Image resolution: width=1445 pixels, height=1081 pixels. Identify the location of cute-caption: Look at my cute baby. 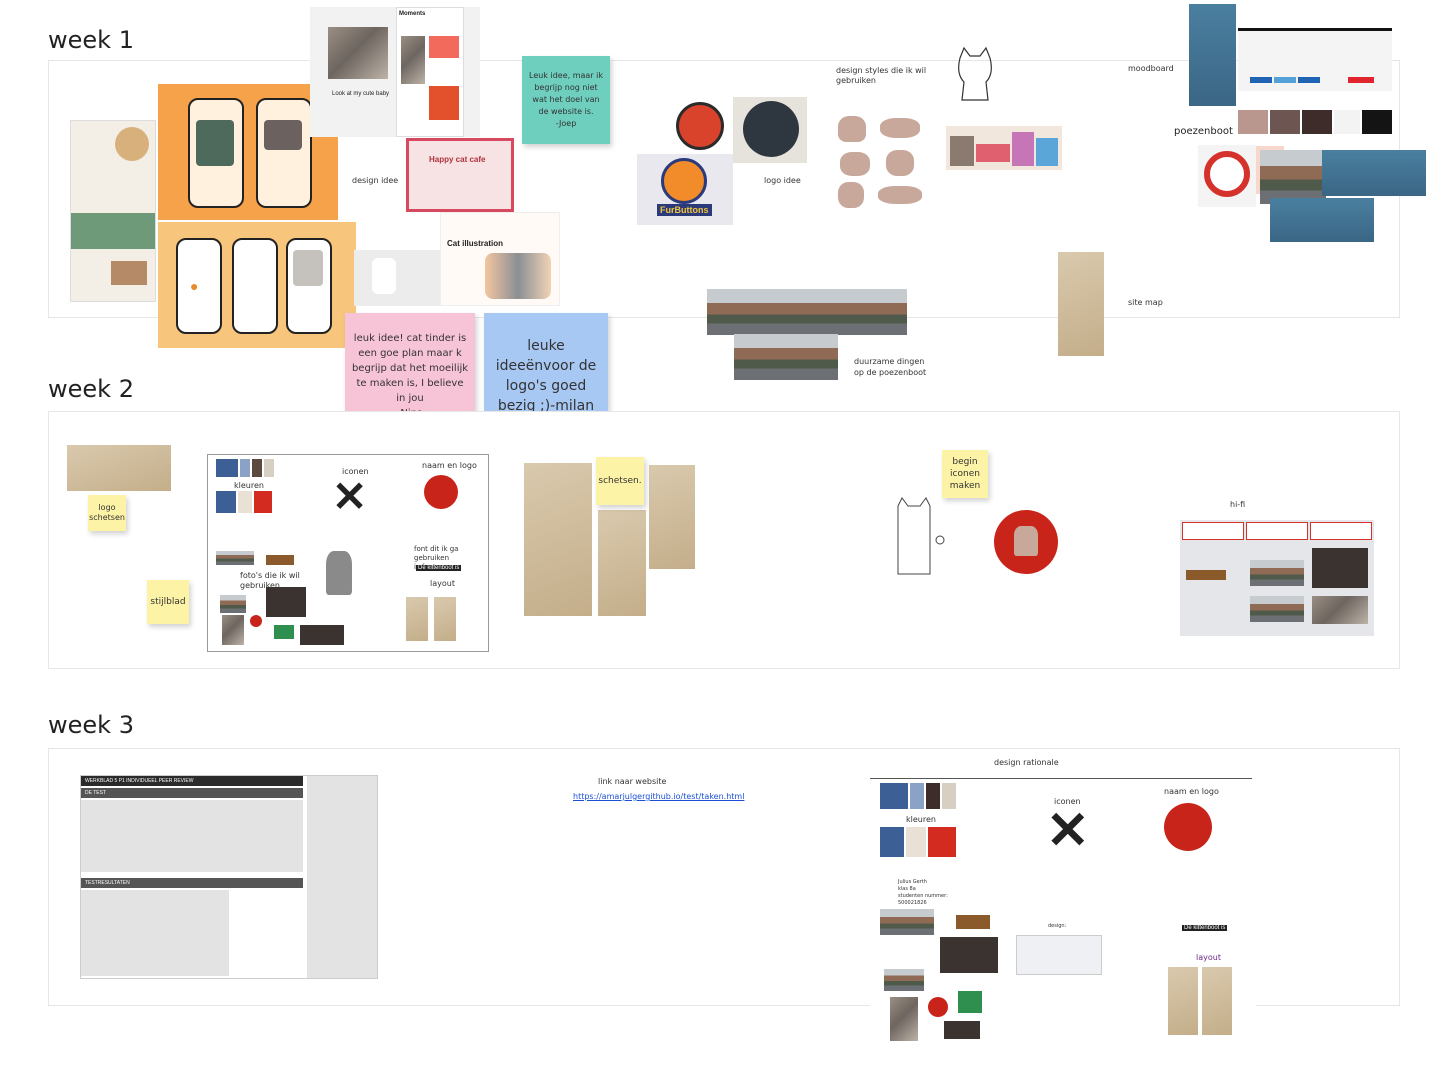
(361, 94).